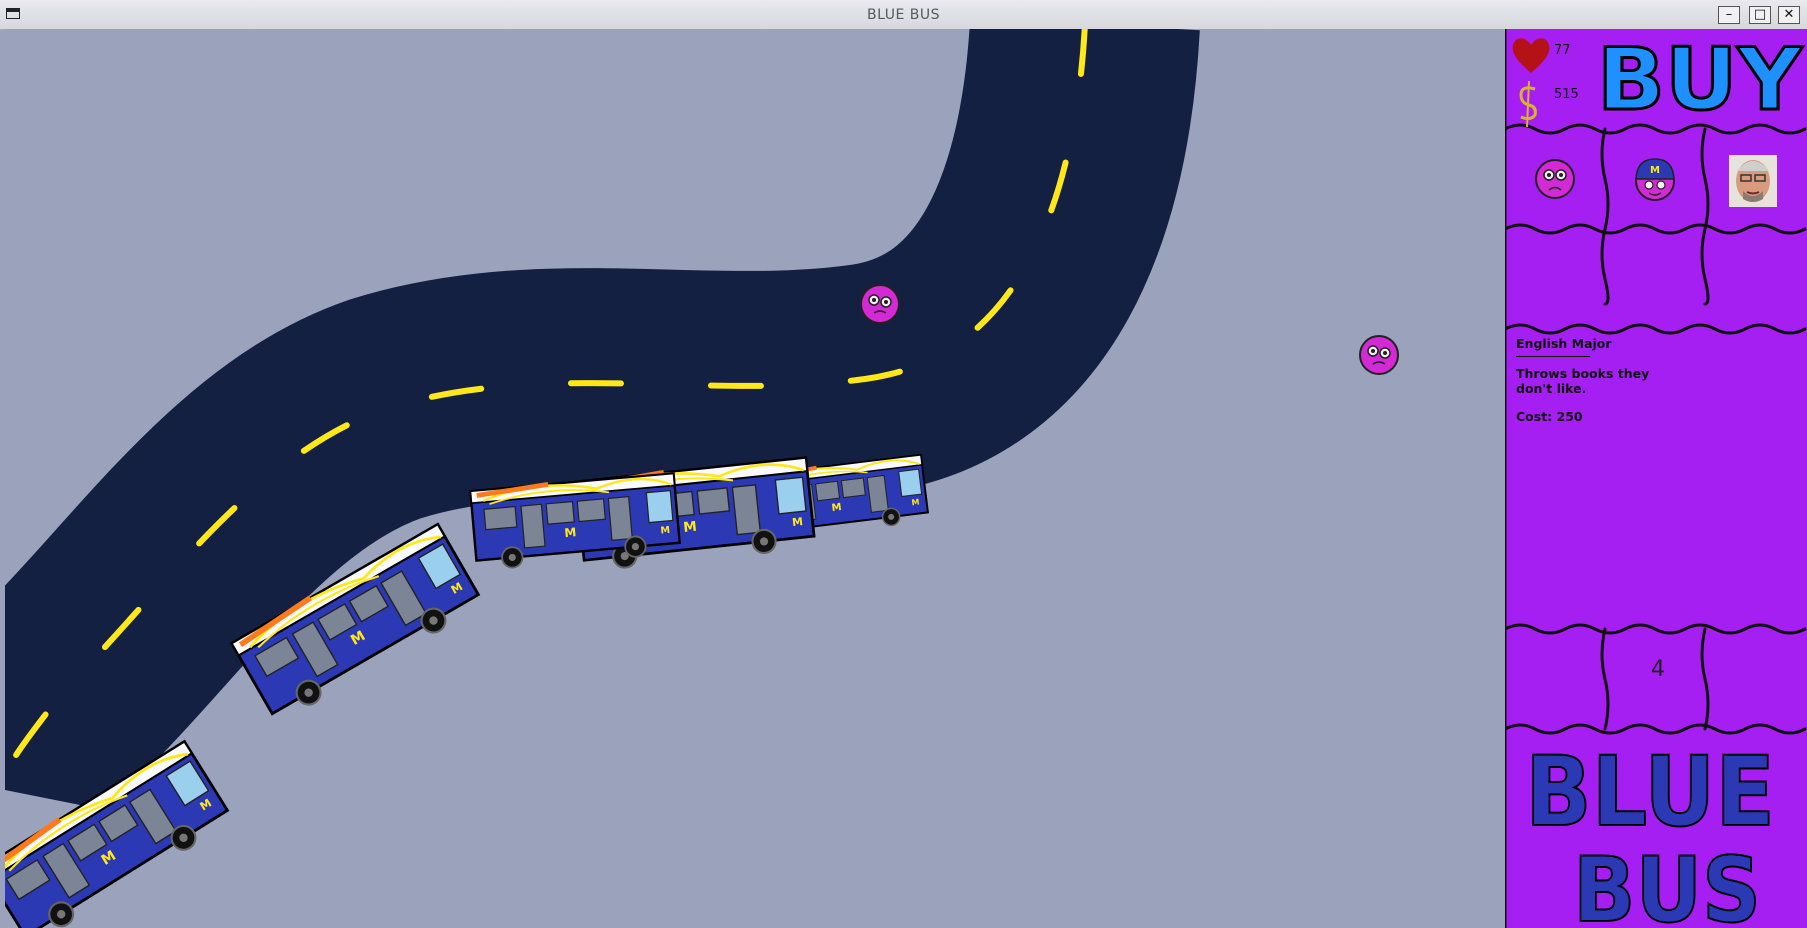 Image resolution: width=1807 pixels, height=928 pixels. I want to click on tower-slot-blue-cap-student: M, so click(1655, 179).